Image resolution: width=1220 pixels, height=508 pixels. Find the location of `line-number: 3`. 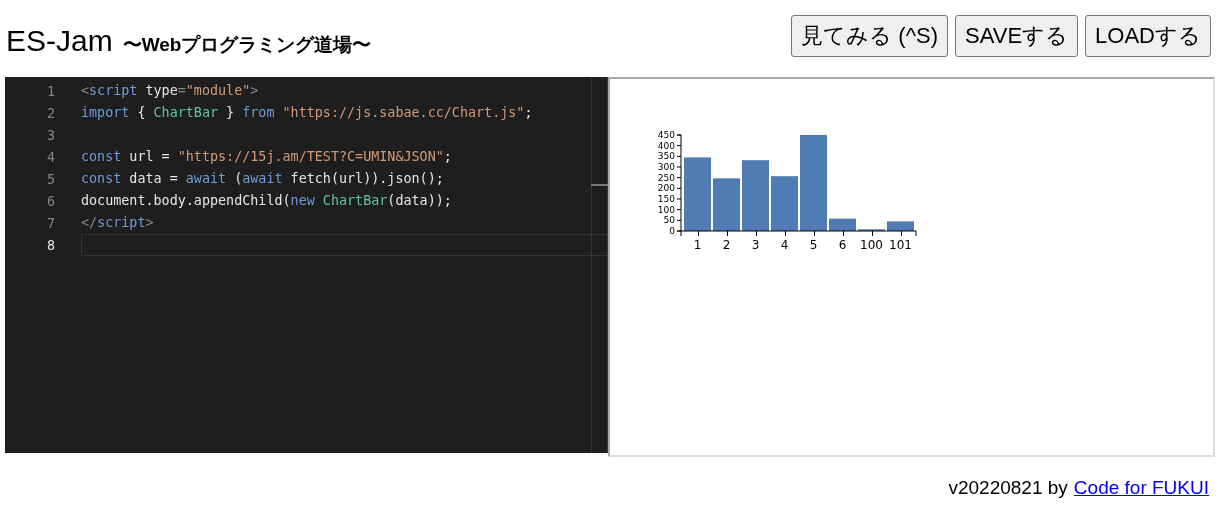

line-number: 3 is located at coordinates (50, 135).